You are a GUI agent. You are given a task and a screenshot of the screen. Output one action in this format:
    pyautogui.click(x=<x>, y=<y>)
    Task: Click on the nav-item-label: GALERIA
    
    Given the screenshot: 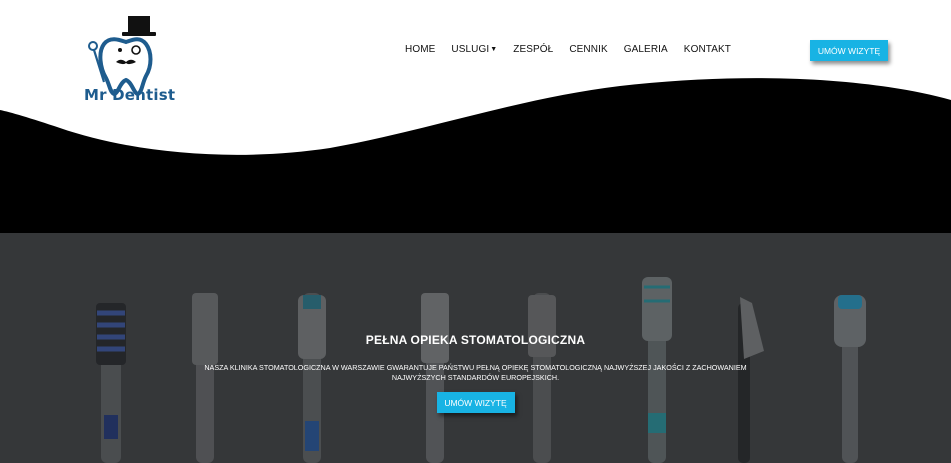 What is the action you would take?
    pyautogui.click(x=645, y=49)
    